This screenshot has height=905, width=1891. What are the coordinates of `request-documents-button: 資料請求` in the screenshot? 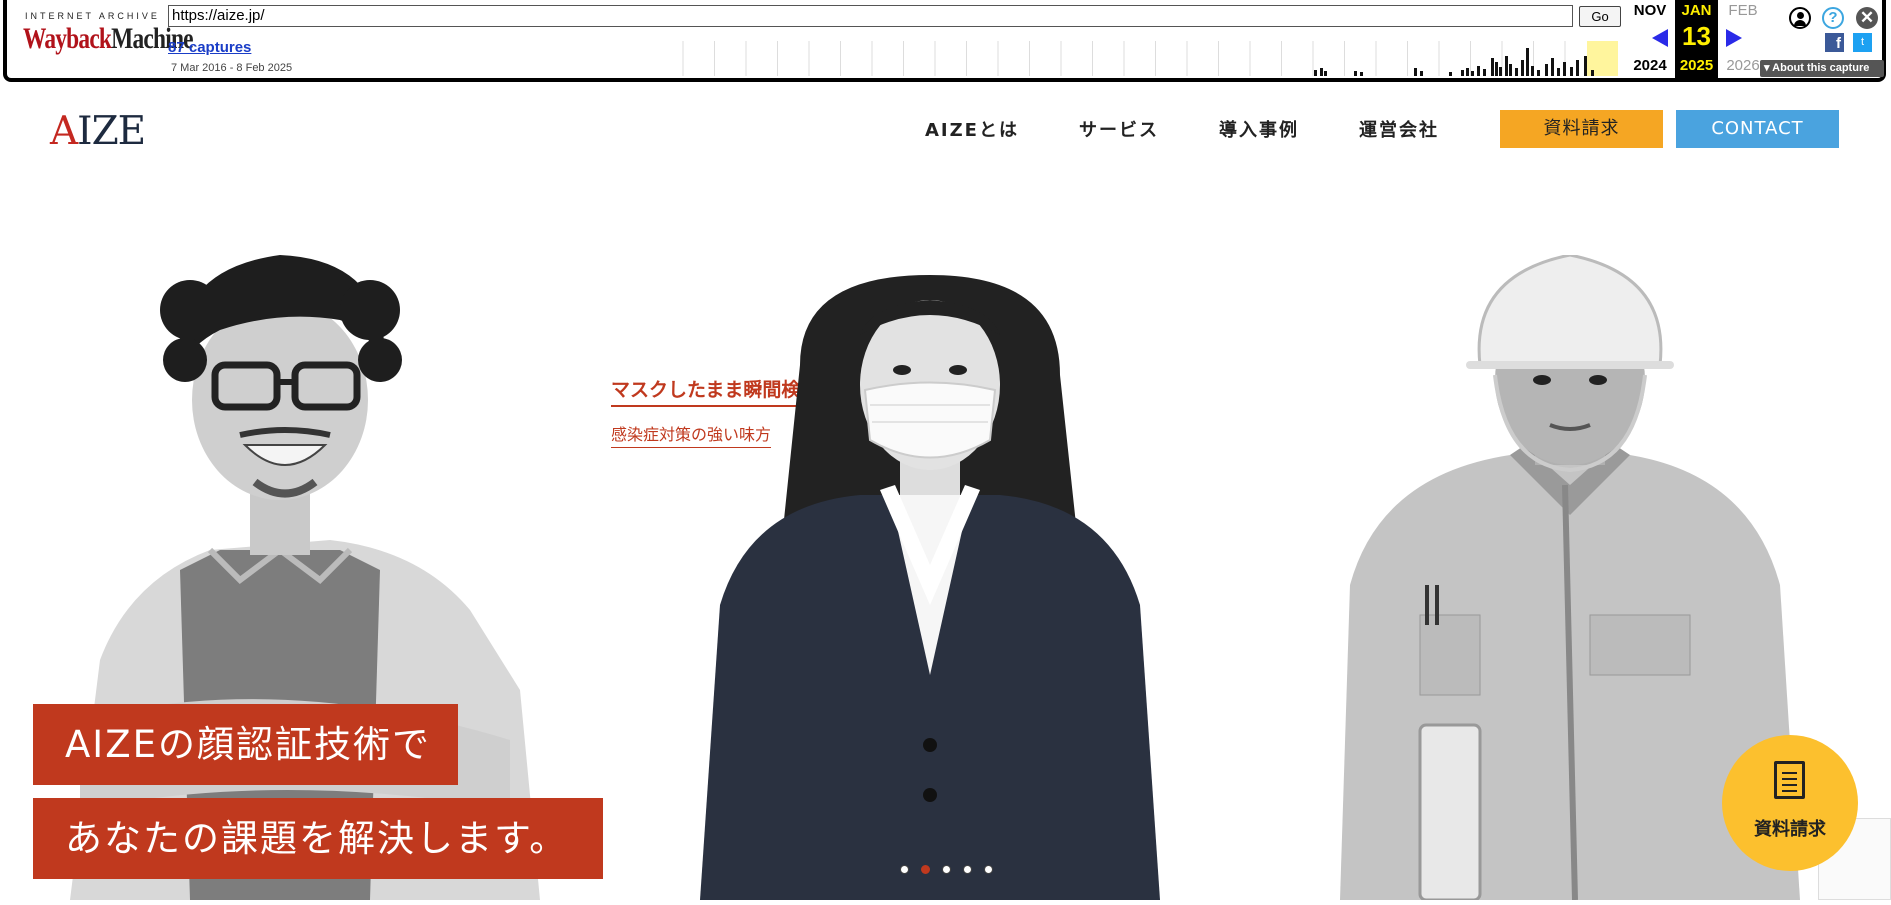 It's located at (1581, 129).